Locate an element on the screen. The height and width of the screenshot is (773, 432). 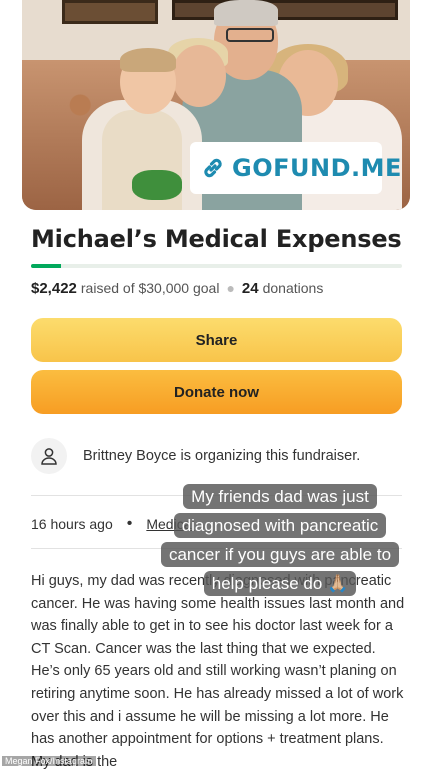
photo-credit-watermark: Megan Fox/Instagram is located at coordinates (49, 761).